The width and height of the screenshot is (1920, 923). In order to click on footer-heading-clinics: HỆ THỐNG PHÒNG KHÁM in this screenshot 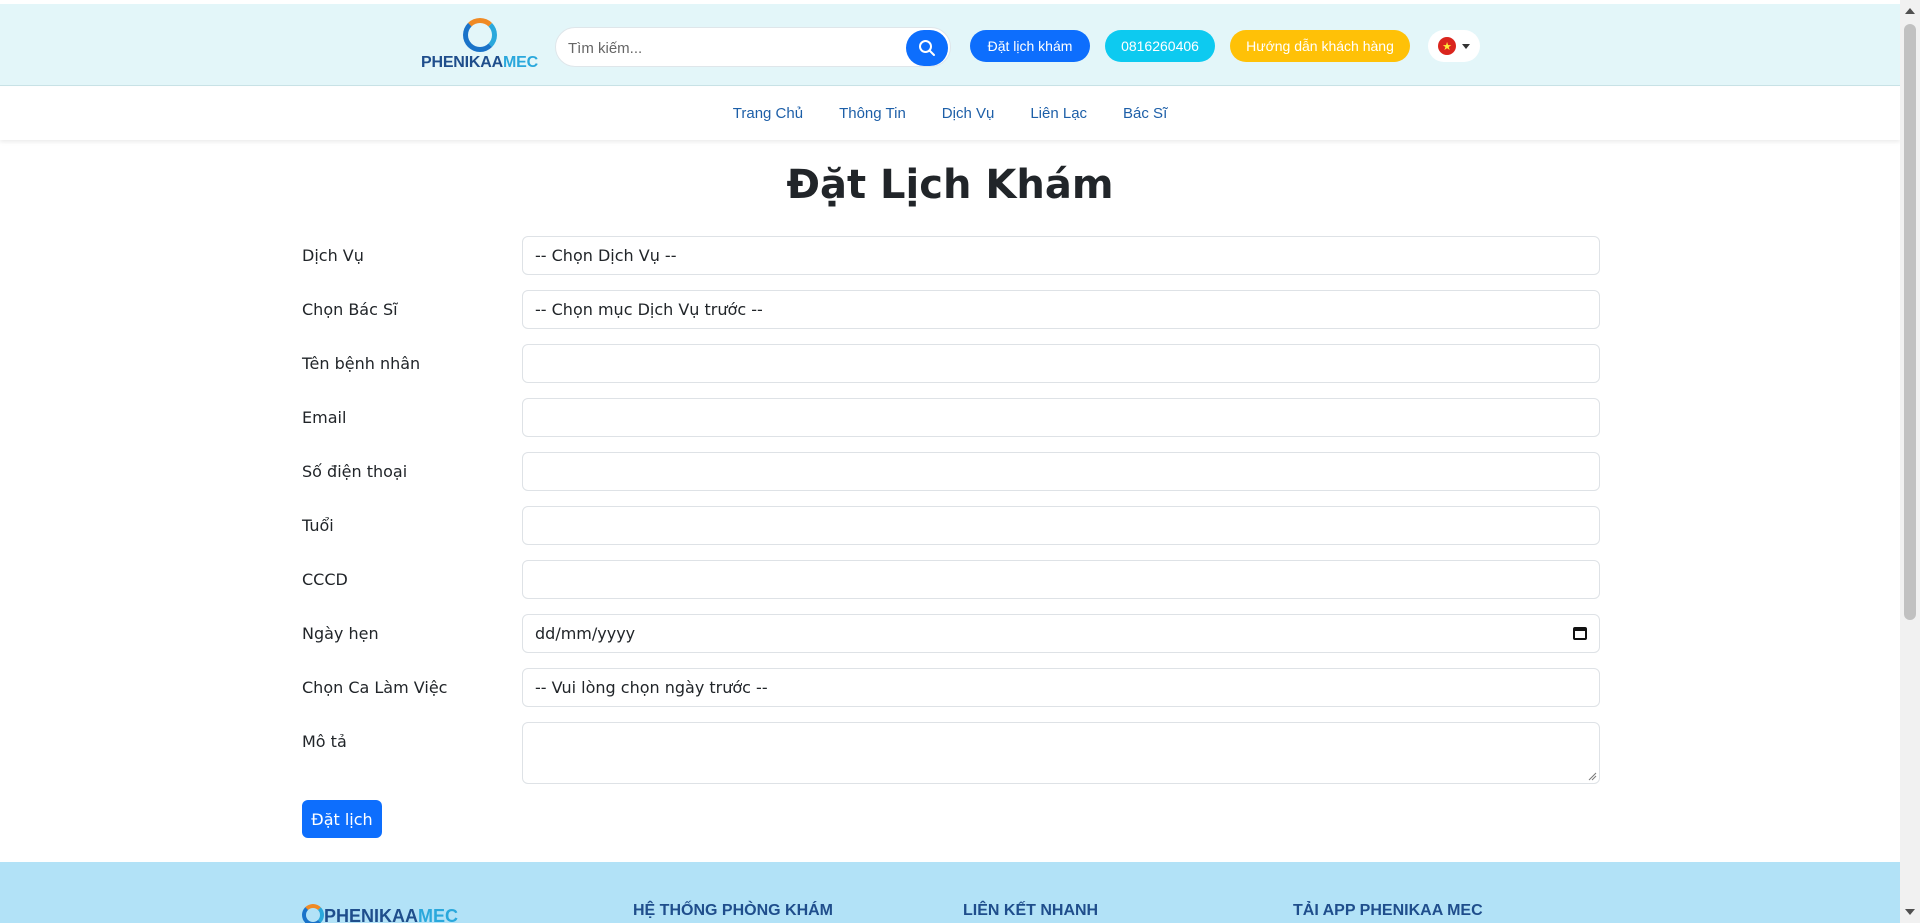, I will do `click(733, 910)`.